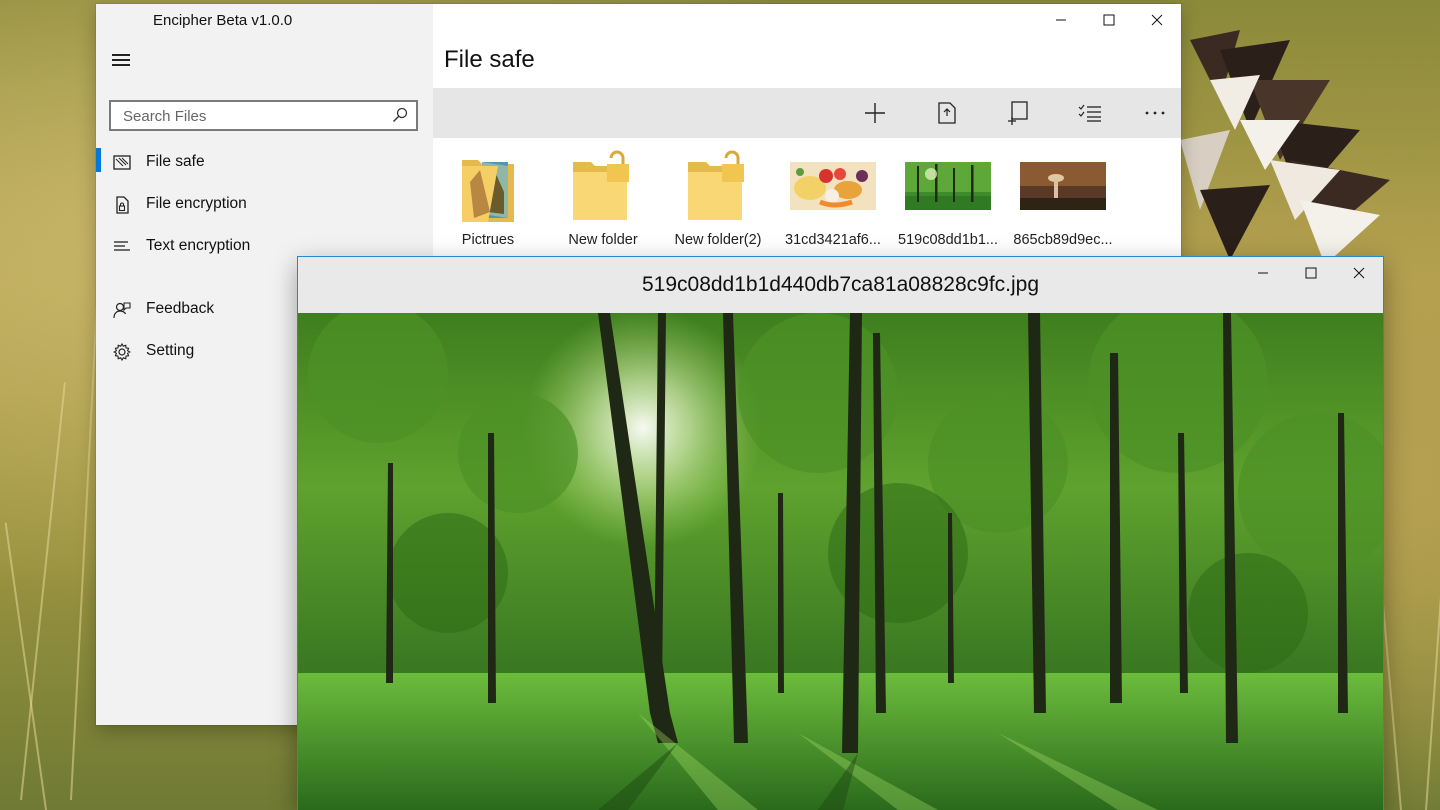 The height and width of the screenshot is (810, 1440). What do you see at coordinates (122, 205) in the screenshot?
I see `file-lock-icon` at bounding box center [122, 205].